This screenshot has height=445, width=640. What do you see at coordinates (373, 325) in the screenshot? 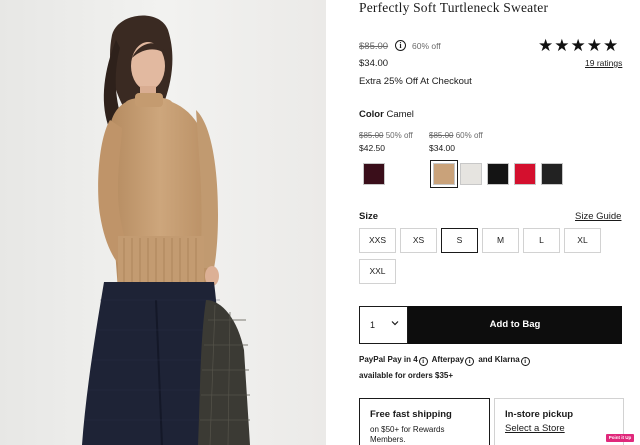
I see `quantity-value: 1` at bounding box center [373, 325].